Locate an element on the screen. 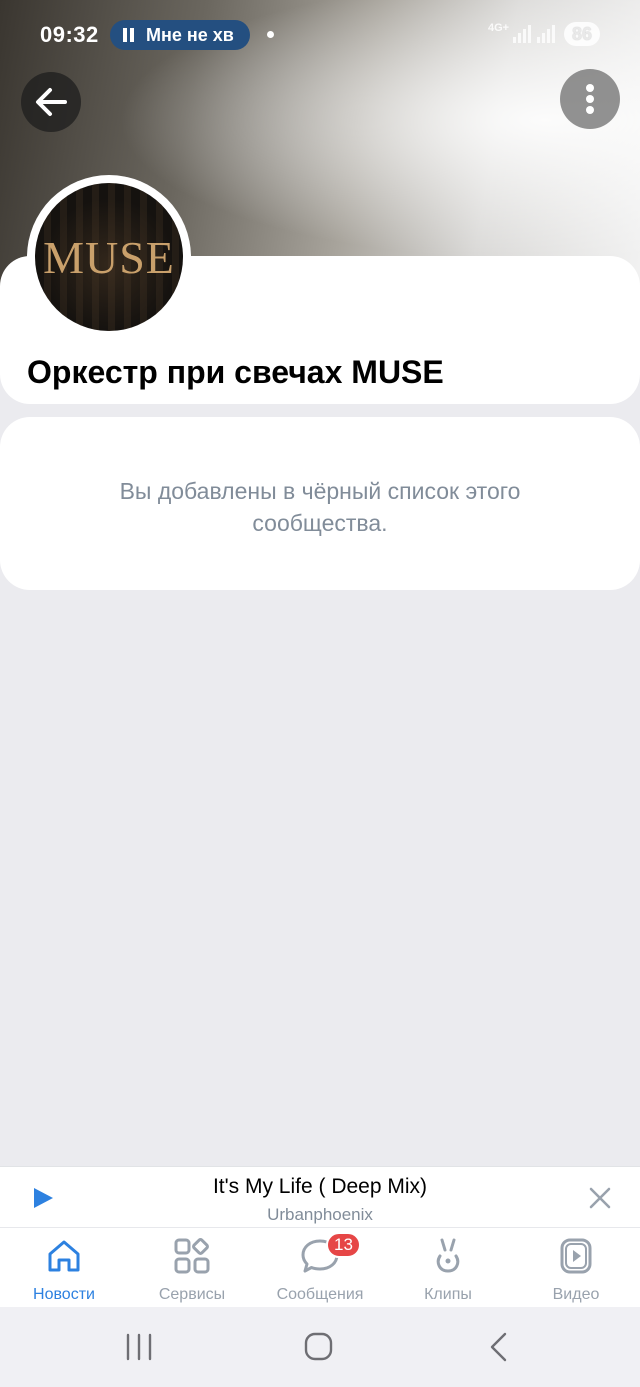 The height and width of the screenshot is (1387, 640). home-icon is located at coordinates (64, 1256).